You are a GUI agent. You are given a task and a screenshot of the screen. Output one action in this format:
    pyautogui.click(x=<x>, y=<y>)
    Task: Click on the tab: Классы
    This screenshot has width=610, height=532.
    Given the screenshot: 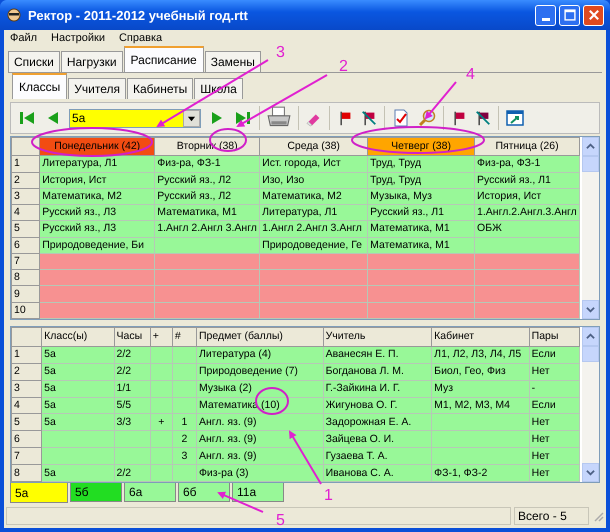 What is the action you would take?
    pyautogui.click(x=40, y=86)
    